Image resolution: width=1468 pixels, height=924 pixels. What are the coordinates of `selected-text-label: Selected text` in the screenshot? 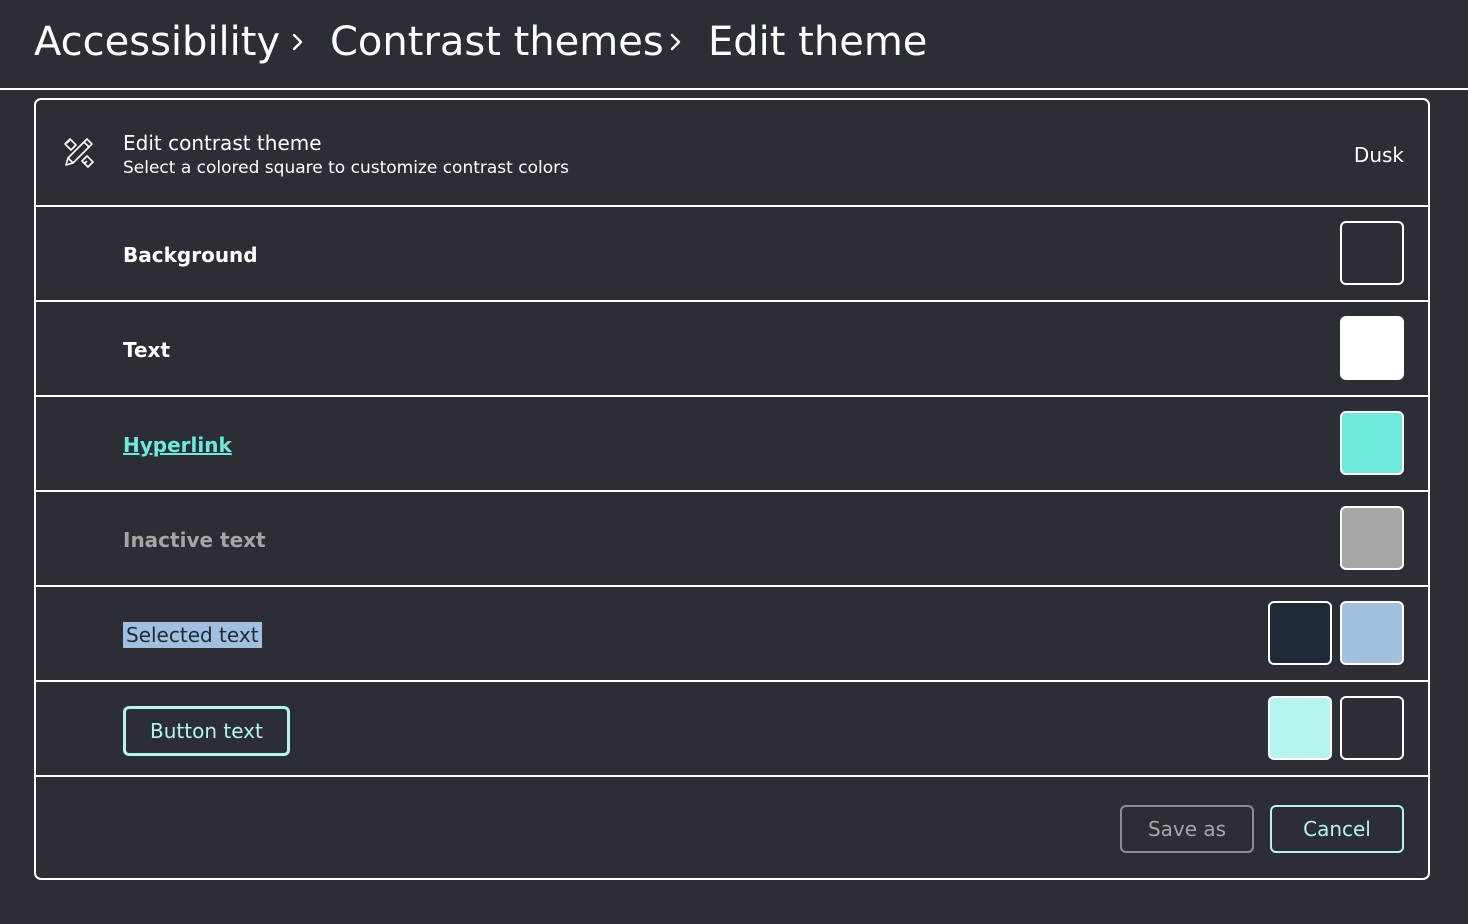 It's located at (192, 635).